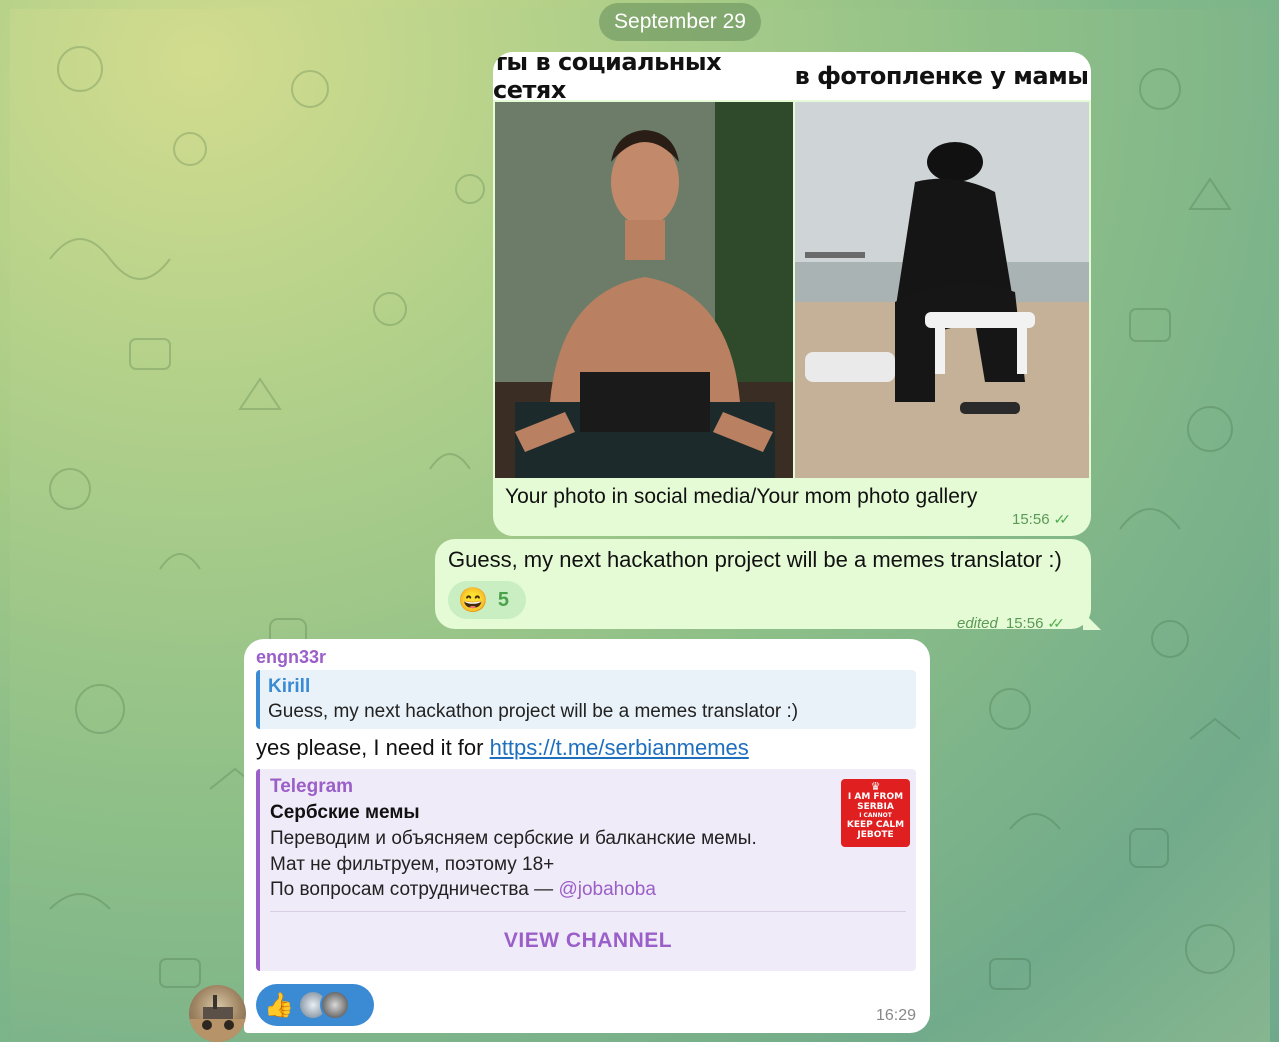 The width and height of the screenshot is (1279, 1042). What do you see at coordinates (875, 807) in the screenshot?
I see `thumb-text: SERBIA` at bounding box center [875, 807].